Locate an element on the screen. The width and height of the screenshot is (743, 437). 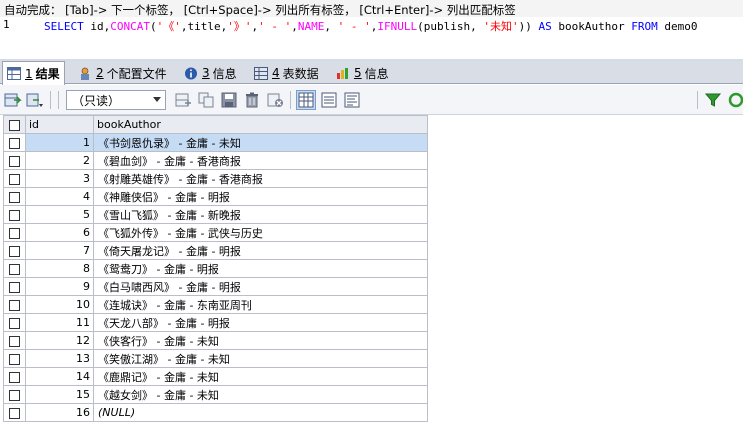
discard-changes-icon is located at coordinates (275, 100).